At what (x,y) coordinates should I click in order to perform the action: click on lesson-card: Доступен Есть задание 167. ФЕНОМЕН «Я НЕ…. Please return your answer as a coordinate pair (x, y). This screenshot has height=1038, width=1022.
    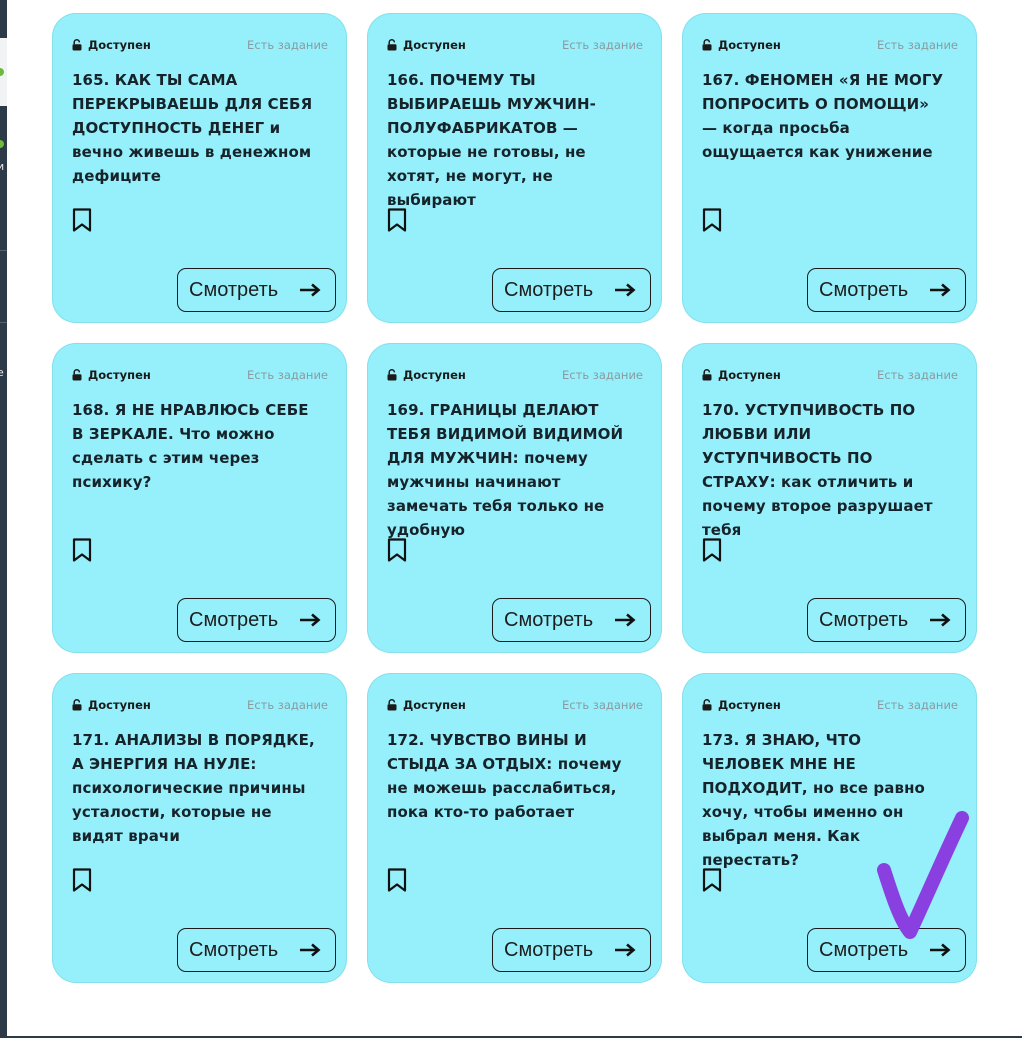
    Looking at the image, I should click on (829, 168).